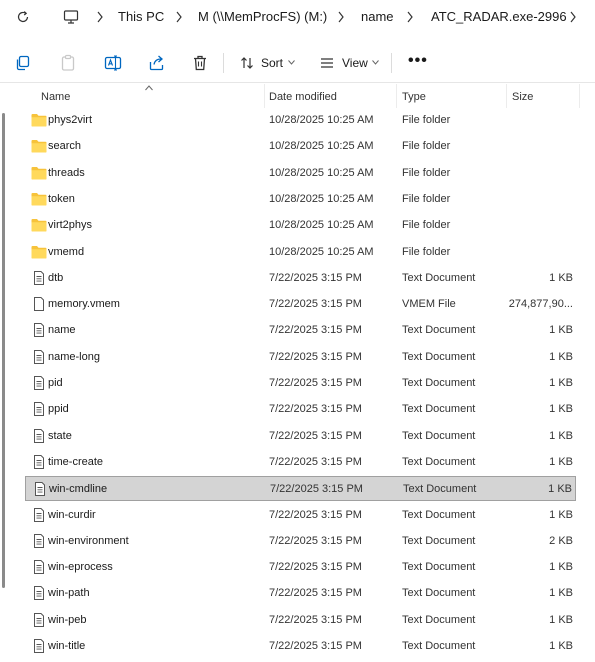  Describe the element at coordinates (300, 383) in the screenshot. I see `file-row: pid 7/22/2025 3:15 PM Text Document 1 KB` at that location.